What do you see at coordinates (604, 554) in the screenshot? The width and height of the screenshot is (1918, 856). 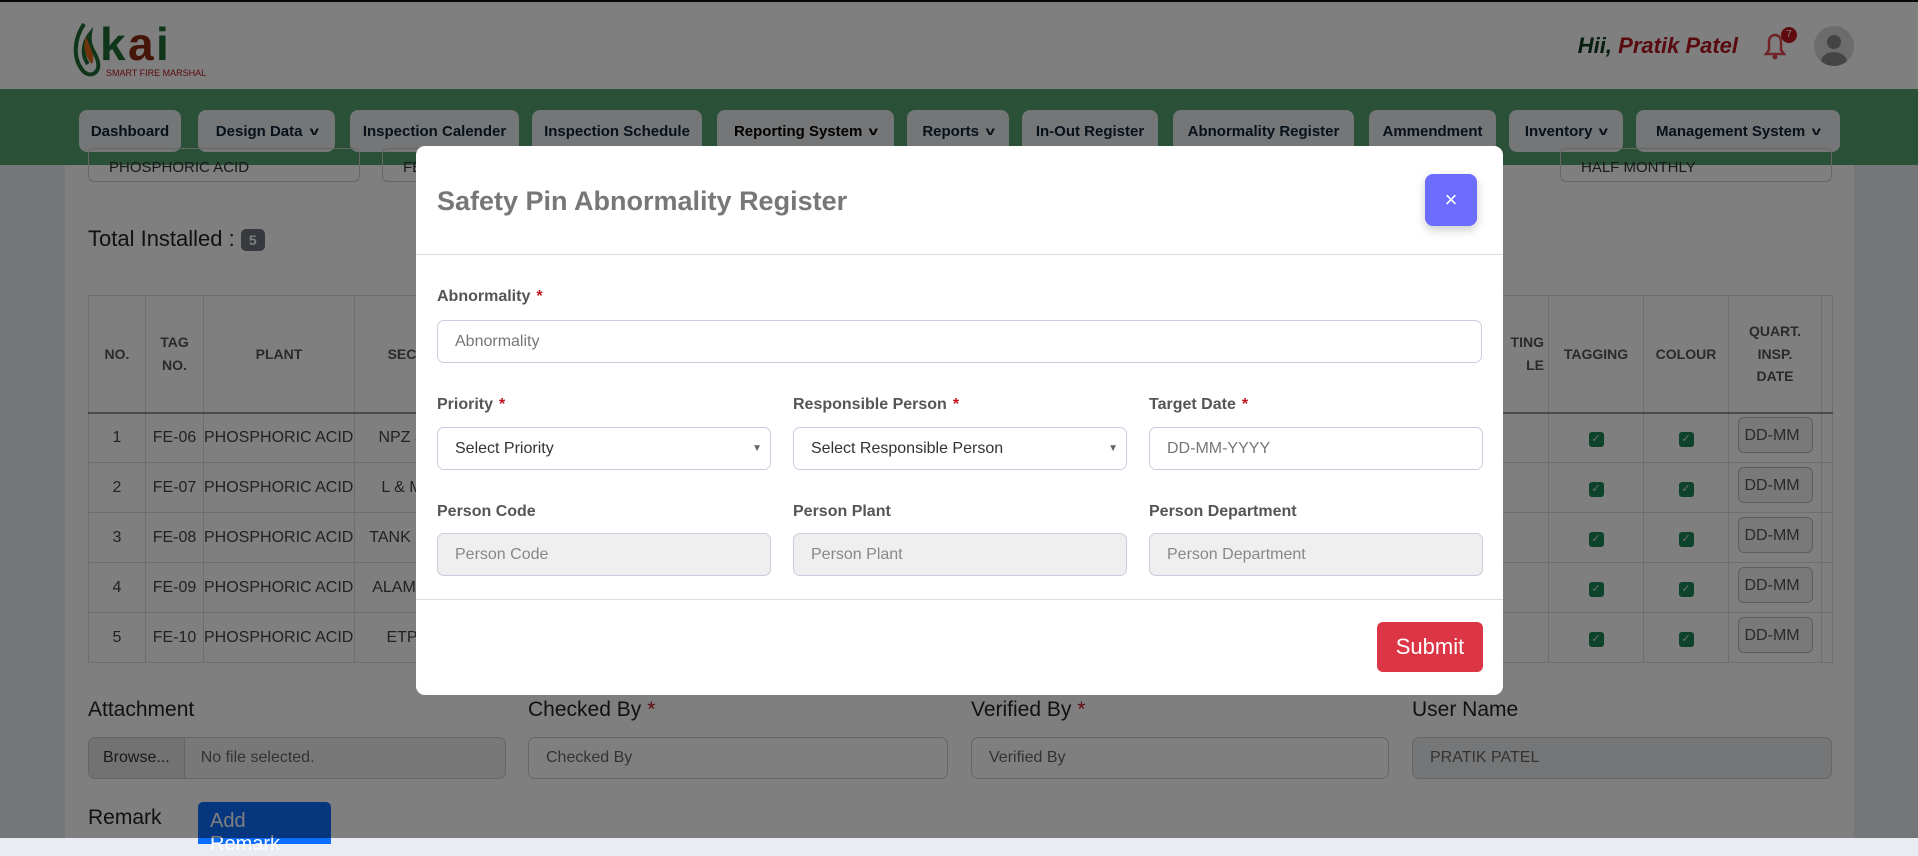 I see `person-code-input: Person Code` at bounding box center [604, 554].